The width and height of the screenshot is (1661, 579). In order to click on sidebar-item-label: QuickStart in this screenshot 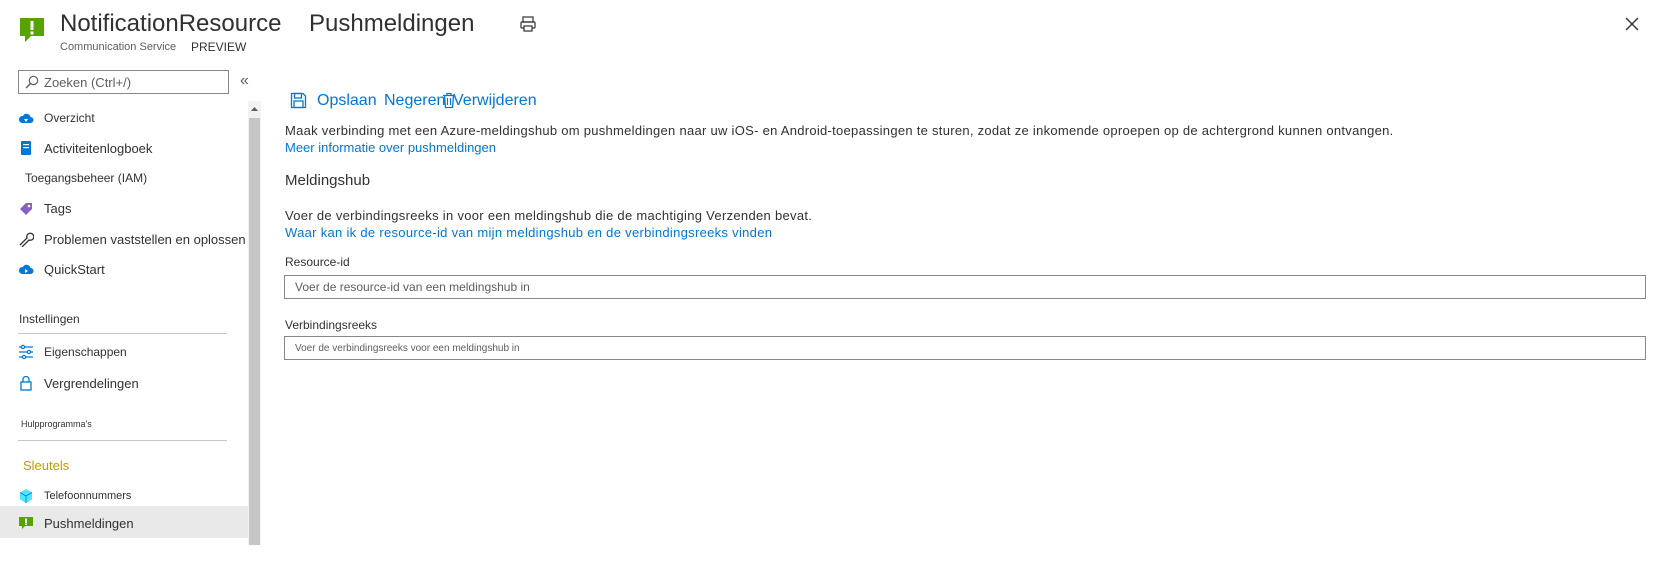, I will do `click(74, 269)`.